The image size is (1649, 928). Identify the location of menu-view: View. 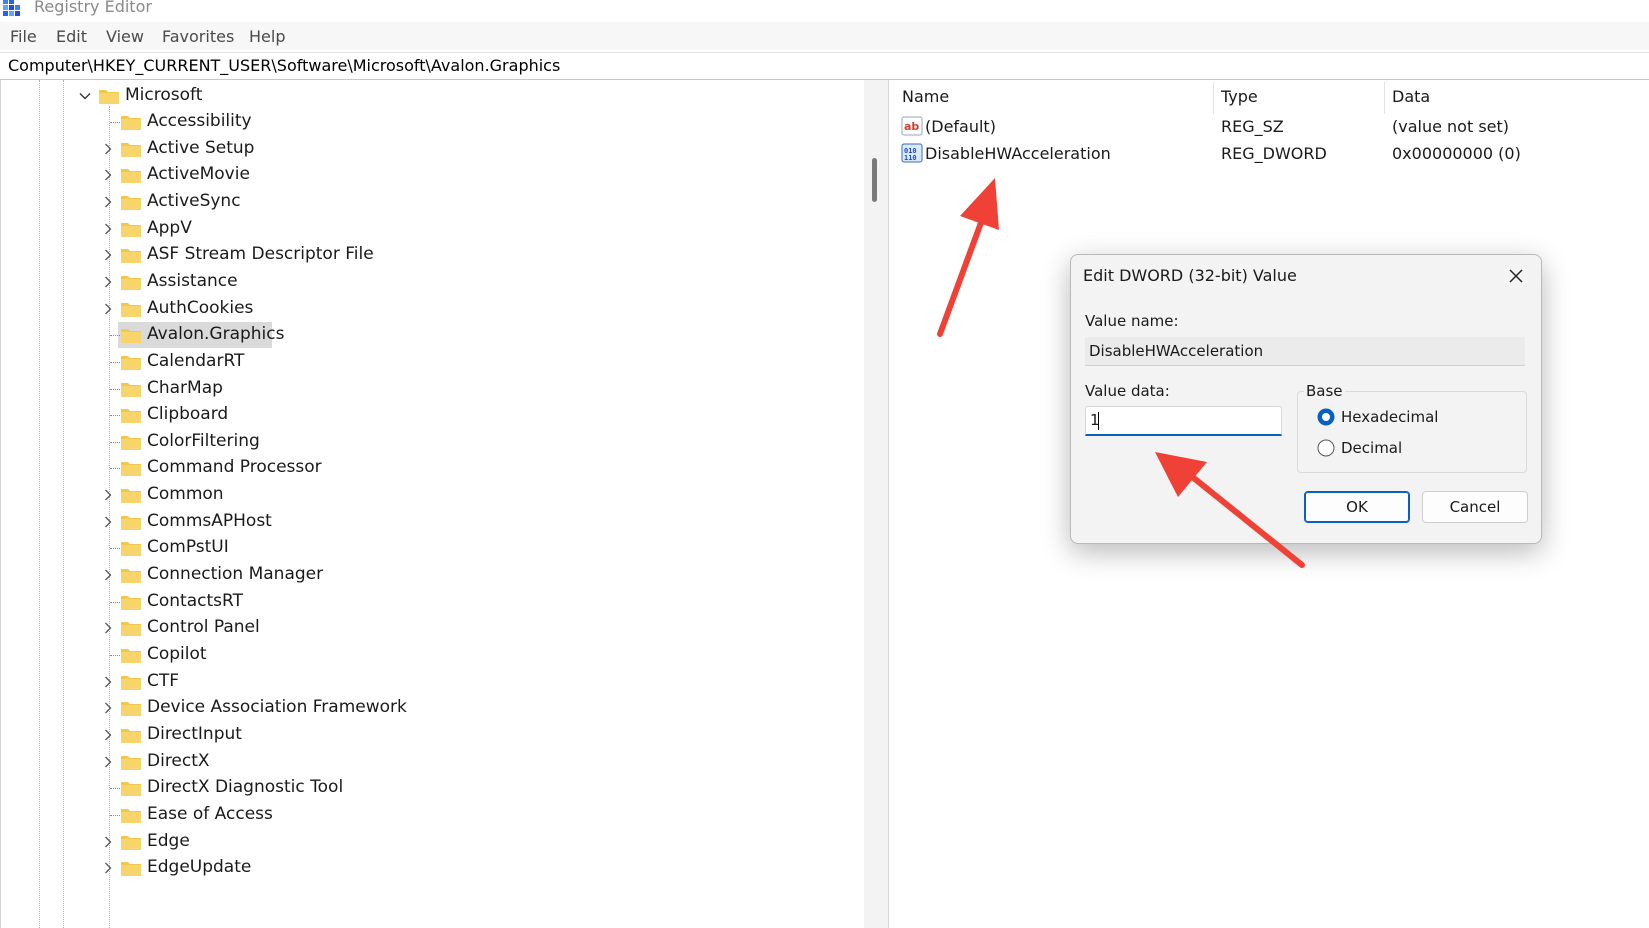
(125, 36).